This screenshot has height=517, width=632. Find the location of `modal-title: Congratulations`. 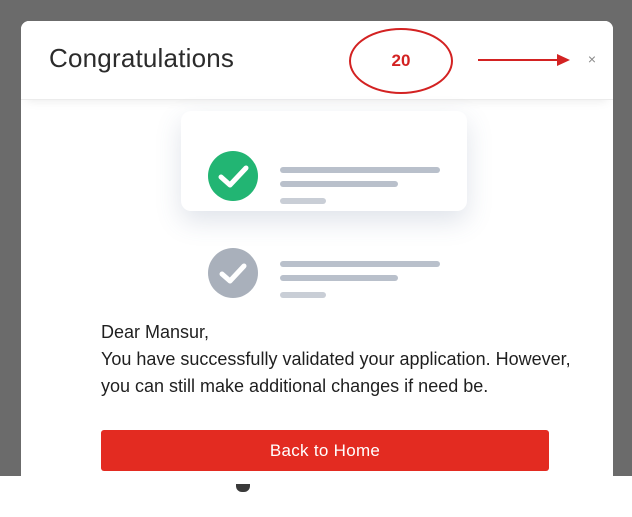

modal-title: Congratulations is located at coordinates (142, 58).